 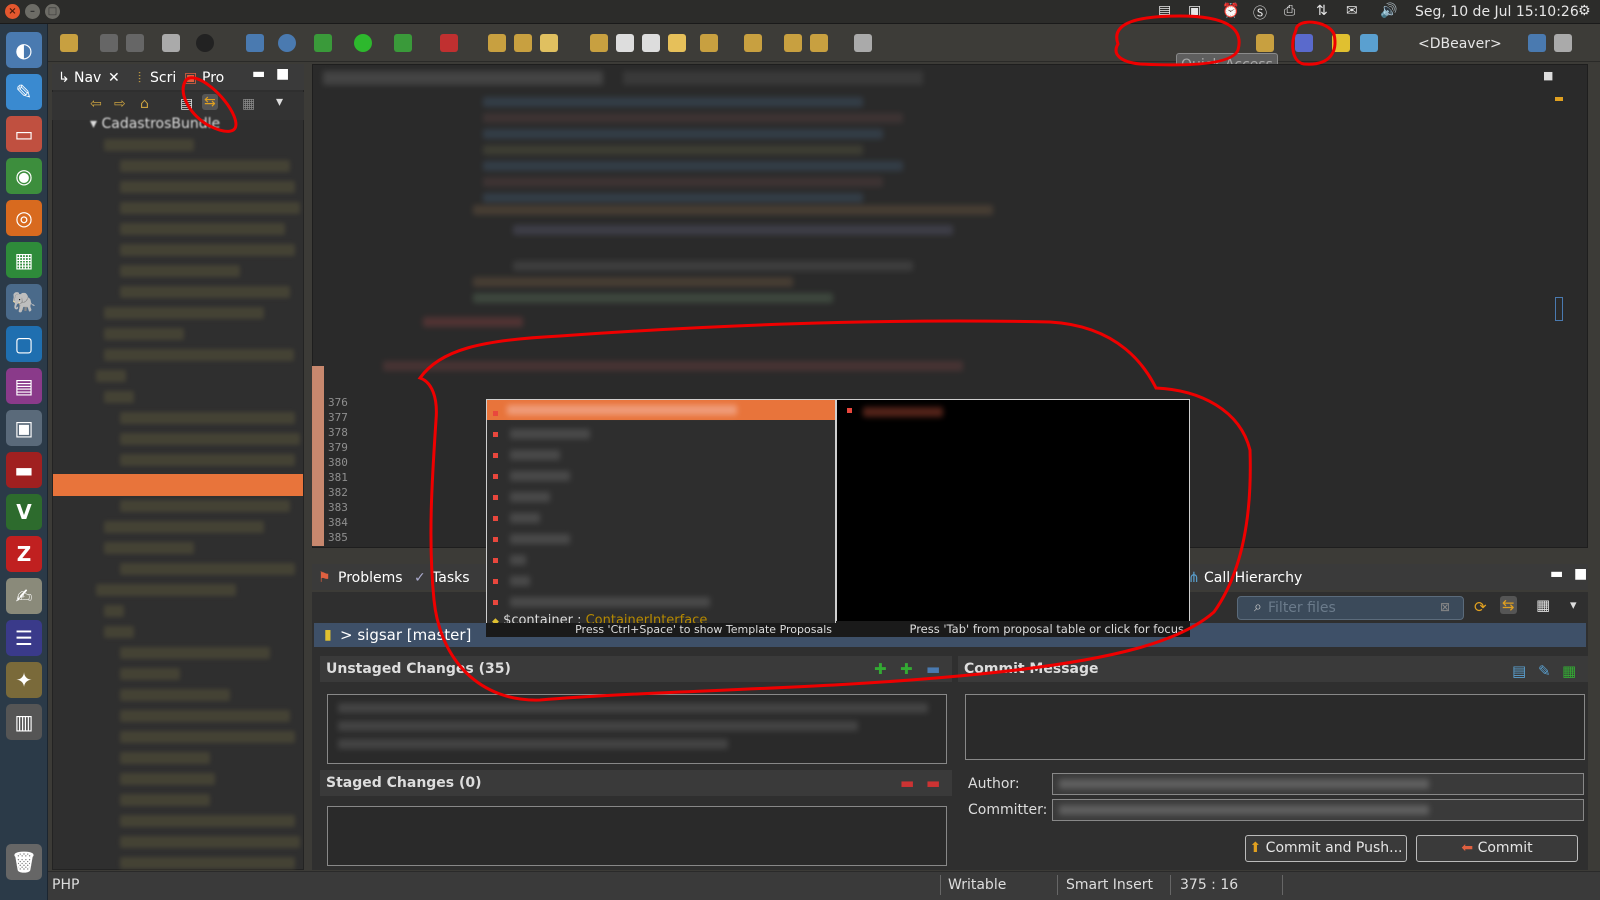 What do you see at coordinates (69, 43) in the screenshot?
I see `new-file-icon` at bounding box center [69, 43].